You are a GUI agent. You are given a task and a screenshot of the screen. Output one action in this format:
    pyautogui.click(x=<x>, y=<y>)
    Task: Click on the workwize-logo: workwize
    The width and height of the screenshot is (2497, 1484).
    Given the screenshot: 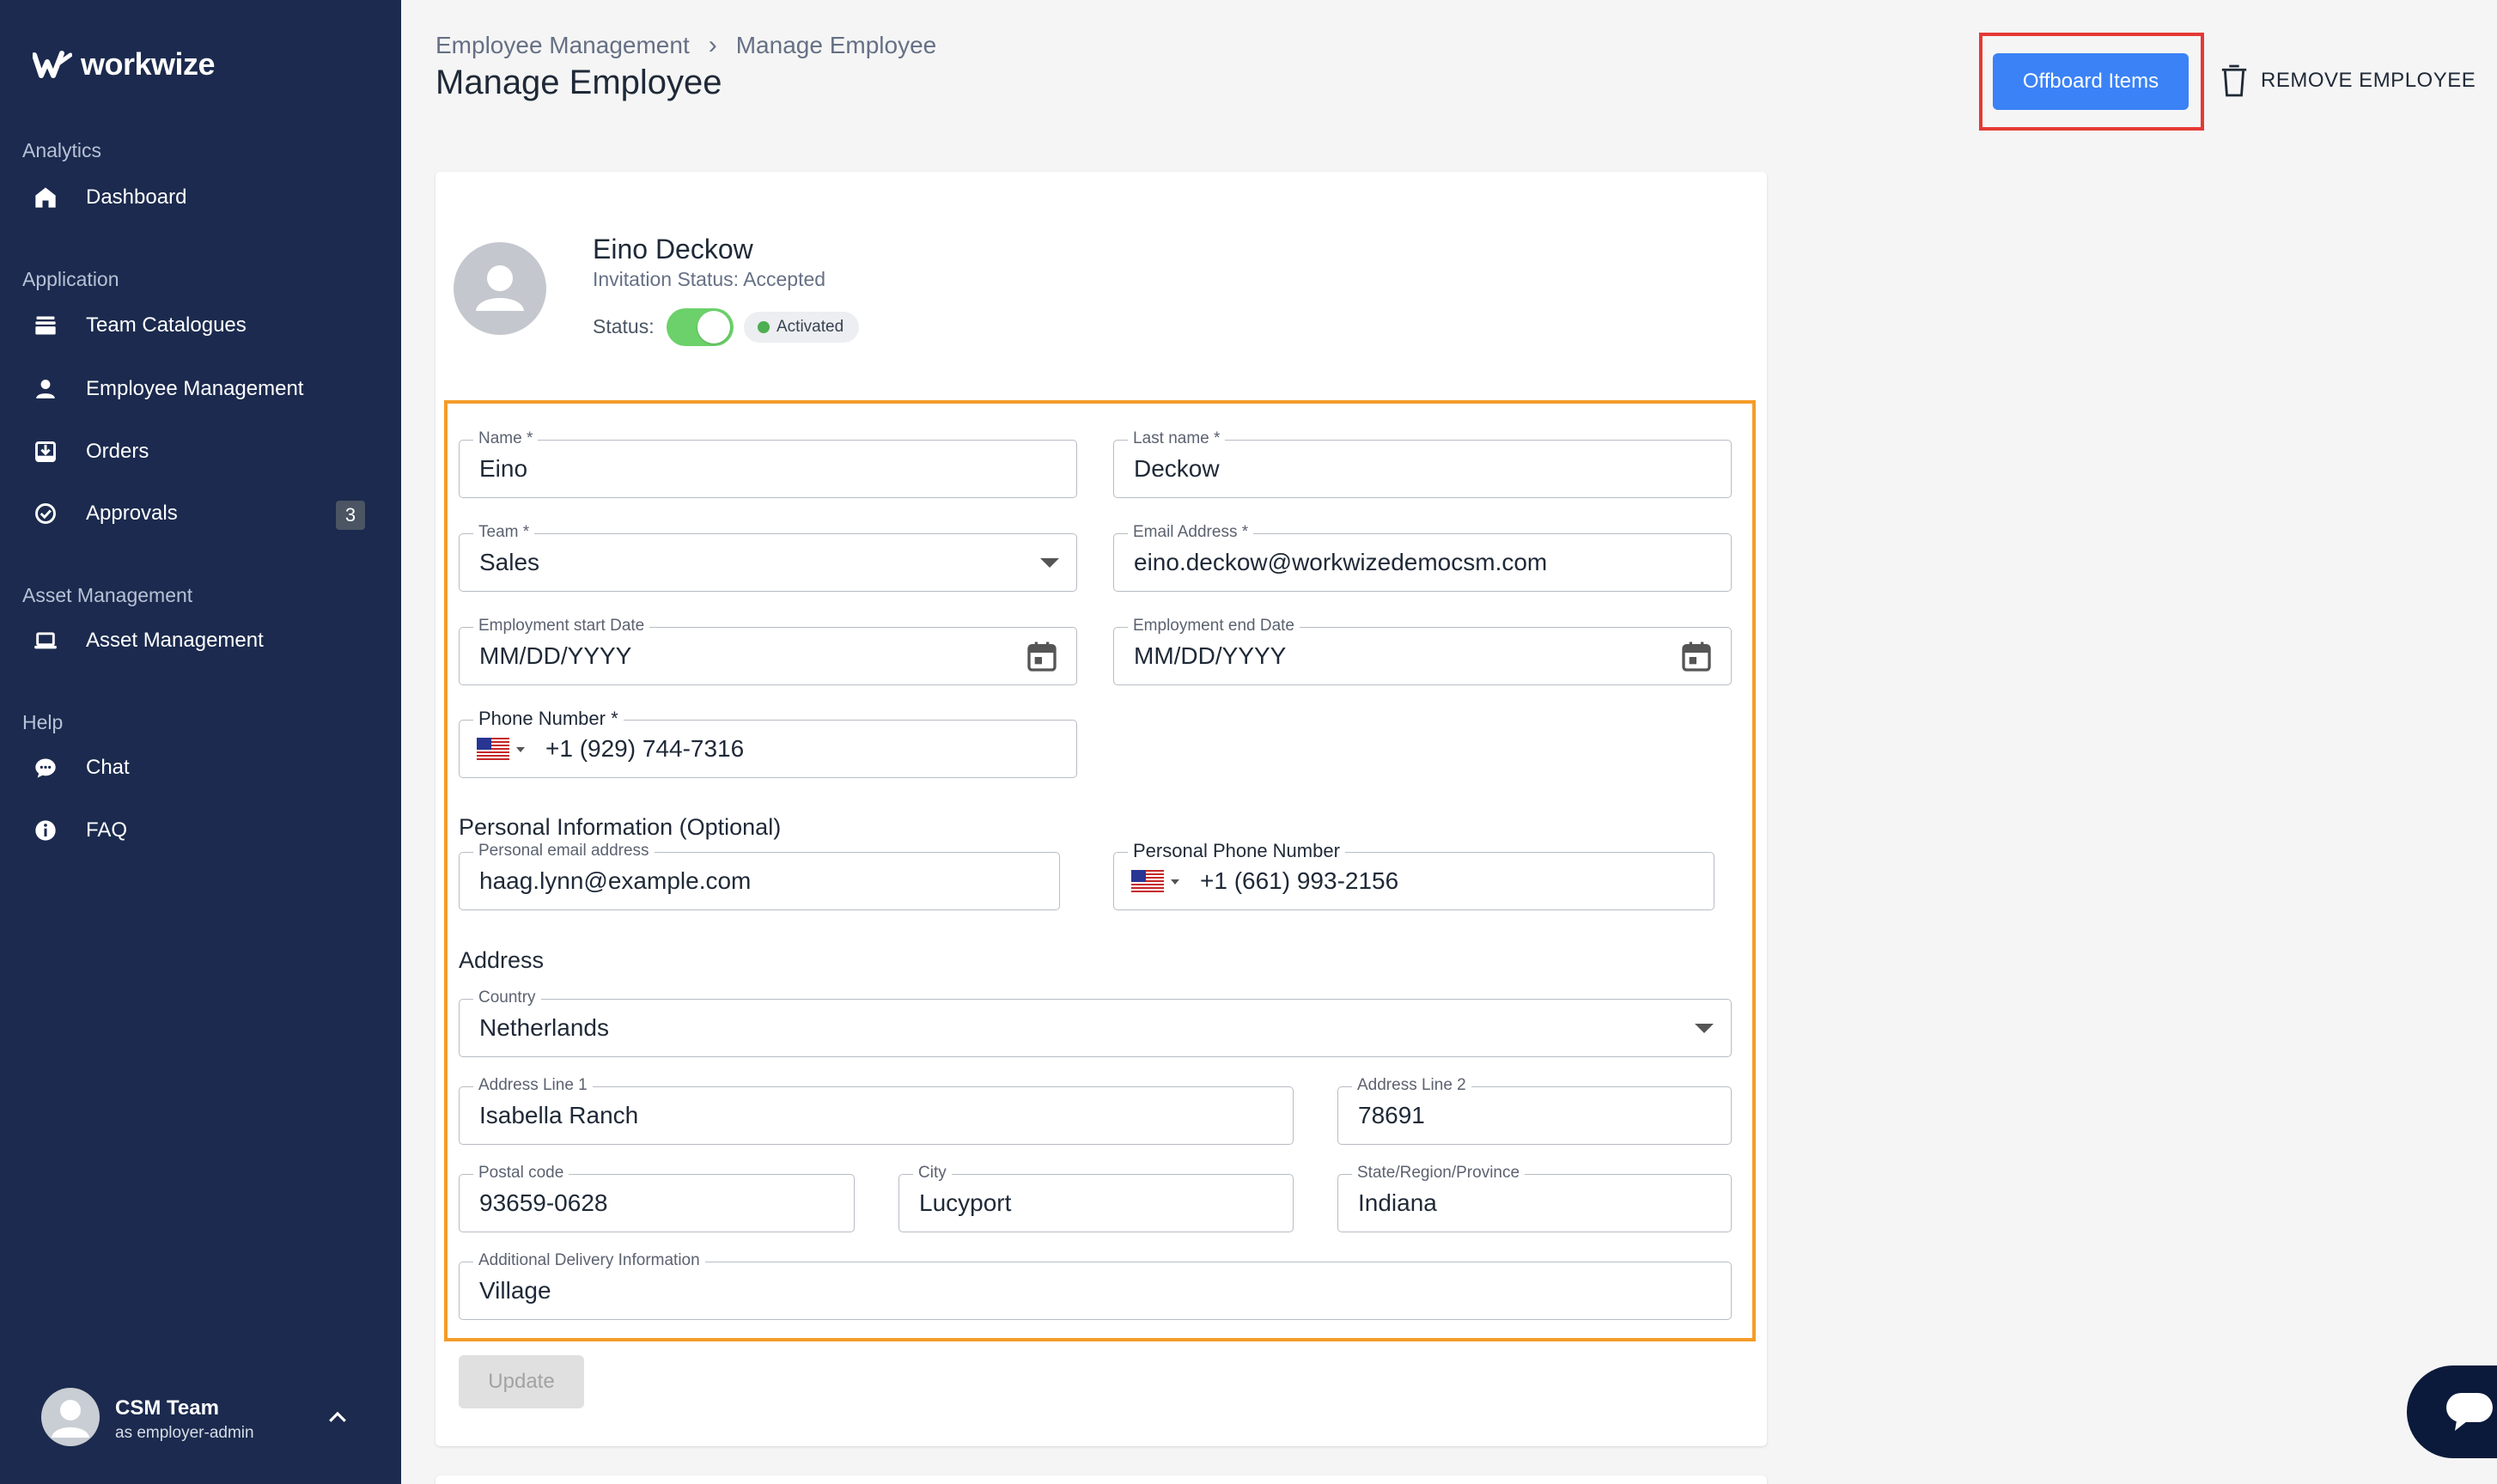 What is the action you would take?
    pyautogui.click(x=124, y=64)
    